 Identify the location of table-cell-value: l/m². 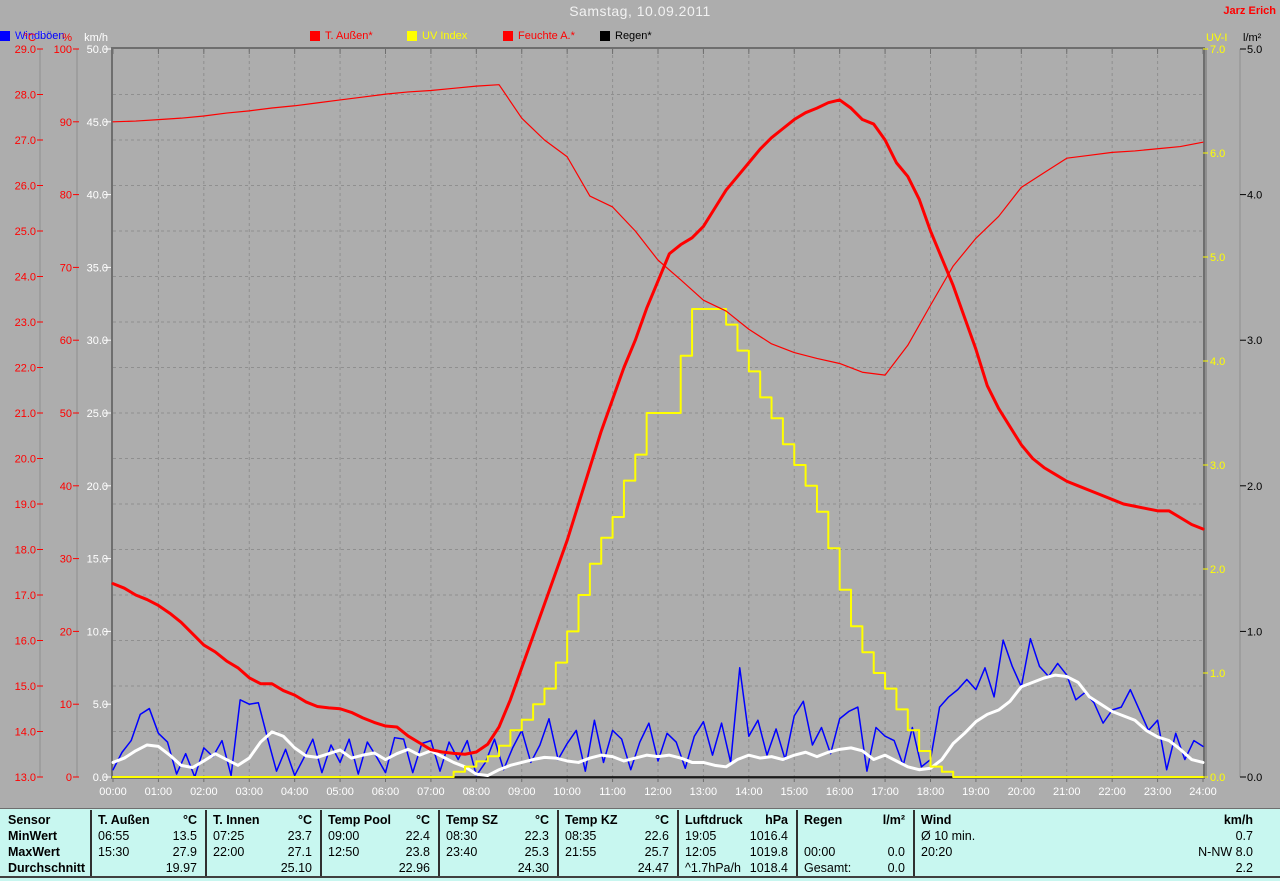
(893, 820).